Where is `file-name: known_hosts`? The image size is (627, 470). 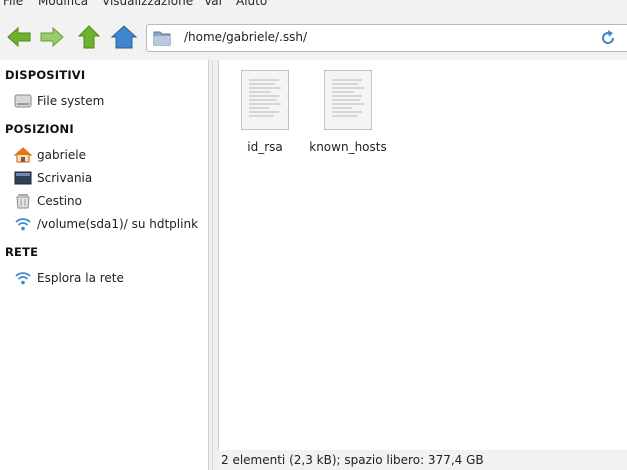
file-name: known_hosts is located at coordinates (348, 147).